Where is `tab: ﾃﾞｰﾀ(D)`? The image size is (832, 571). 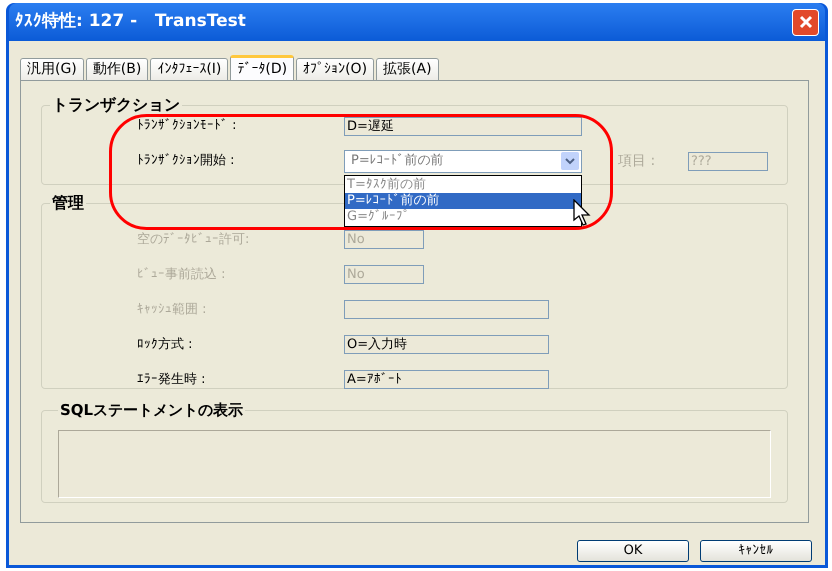
tab: ﾃﾞｰﾀ(D) is located at coordinates (262, 67).